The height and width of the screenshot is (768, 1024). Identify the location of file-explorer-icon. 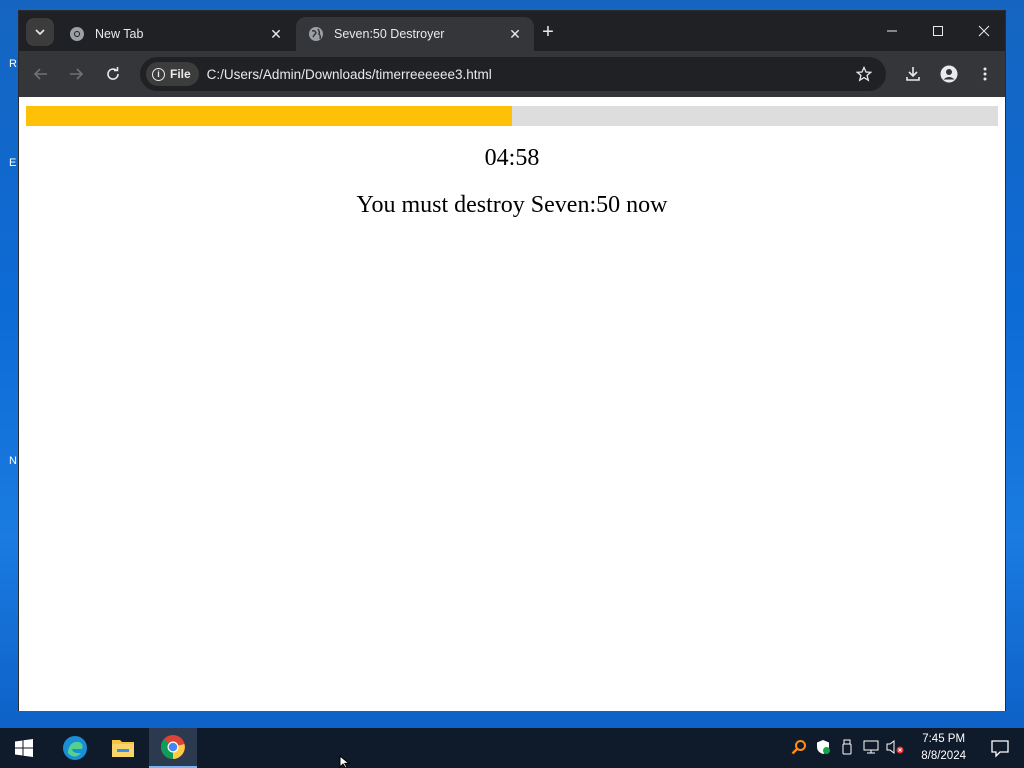
(123, 748).